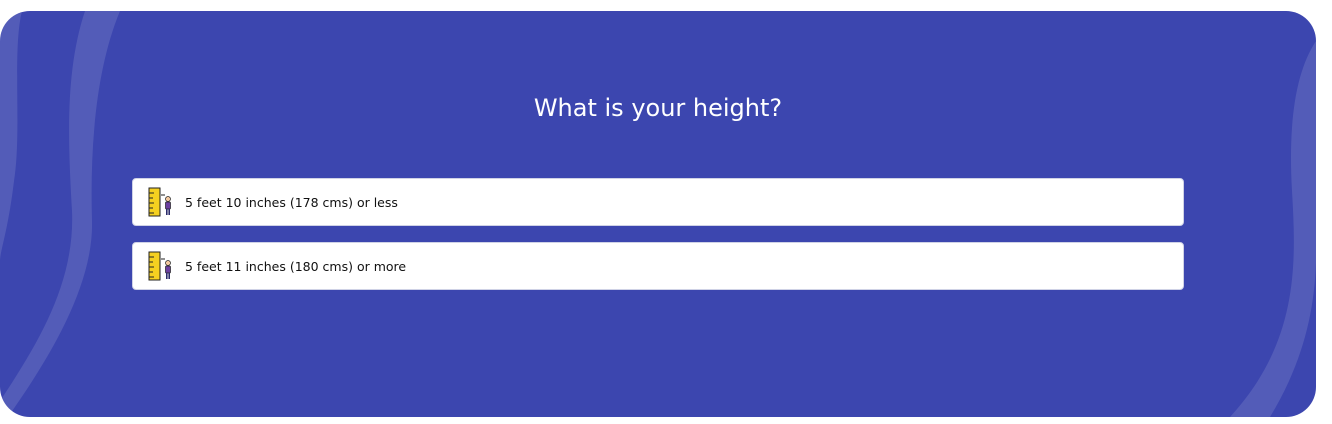 The width and height of the screenshot is (1332, 424). I want to click on option-height-178-or-less: 5 feet 10 inches (178 cms) or less, so click(658, 202).